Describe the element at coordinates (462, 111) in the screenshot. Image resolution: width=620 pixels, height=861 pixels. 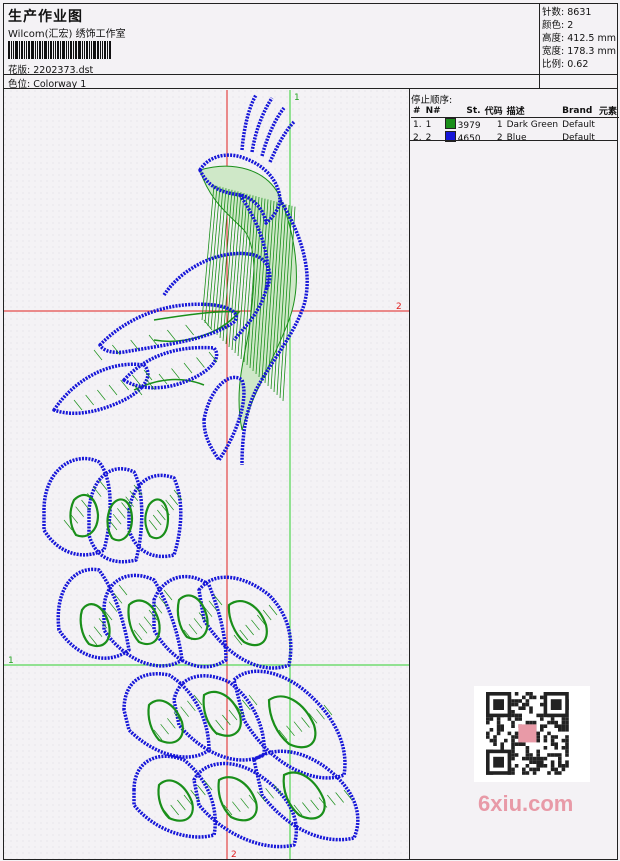
I see `col-stitches: St.` at that location.